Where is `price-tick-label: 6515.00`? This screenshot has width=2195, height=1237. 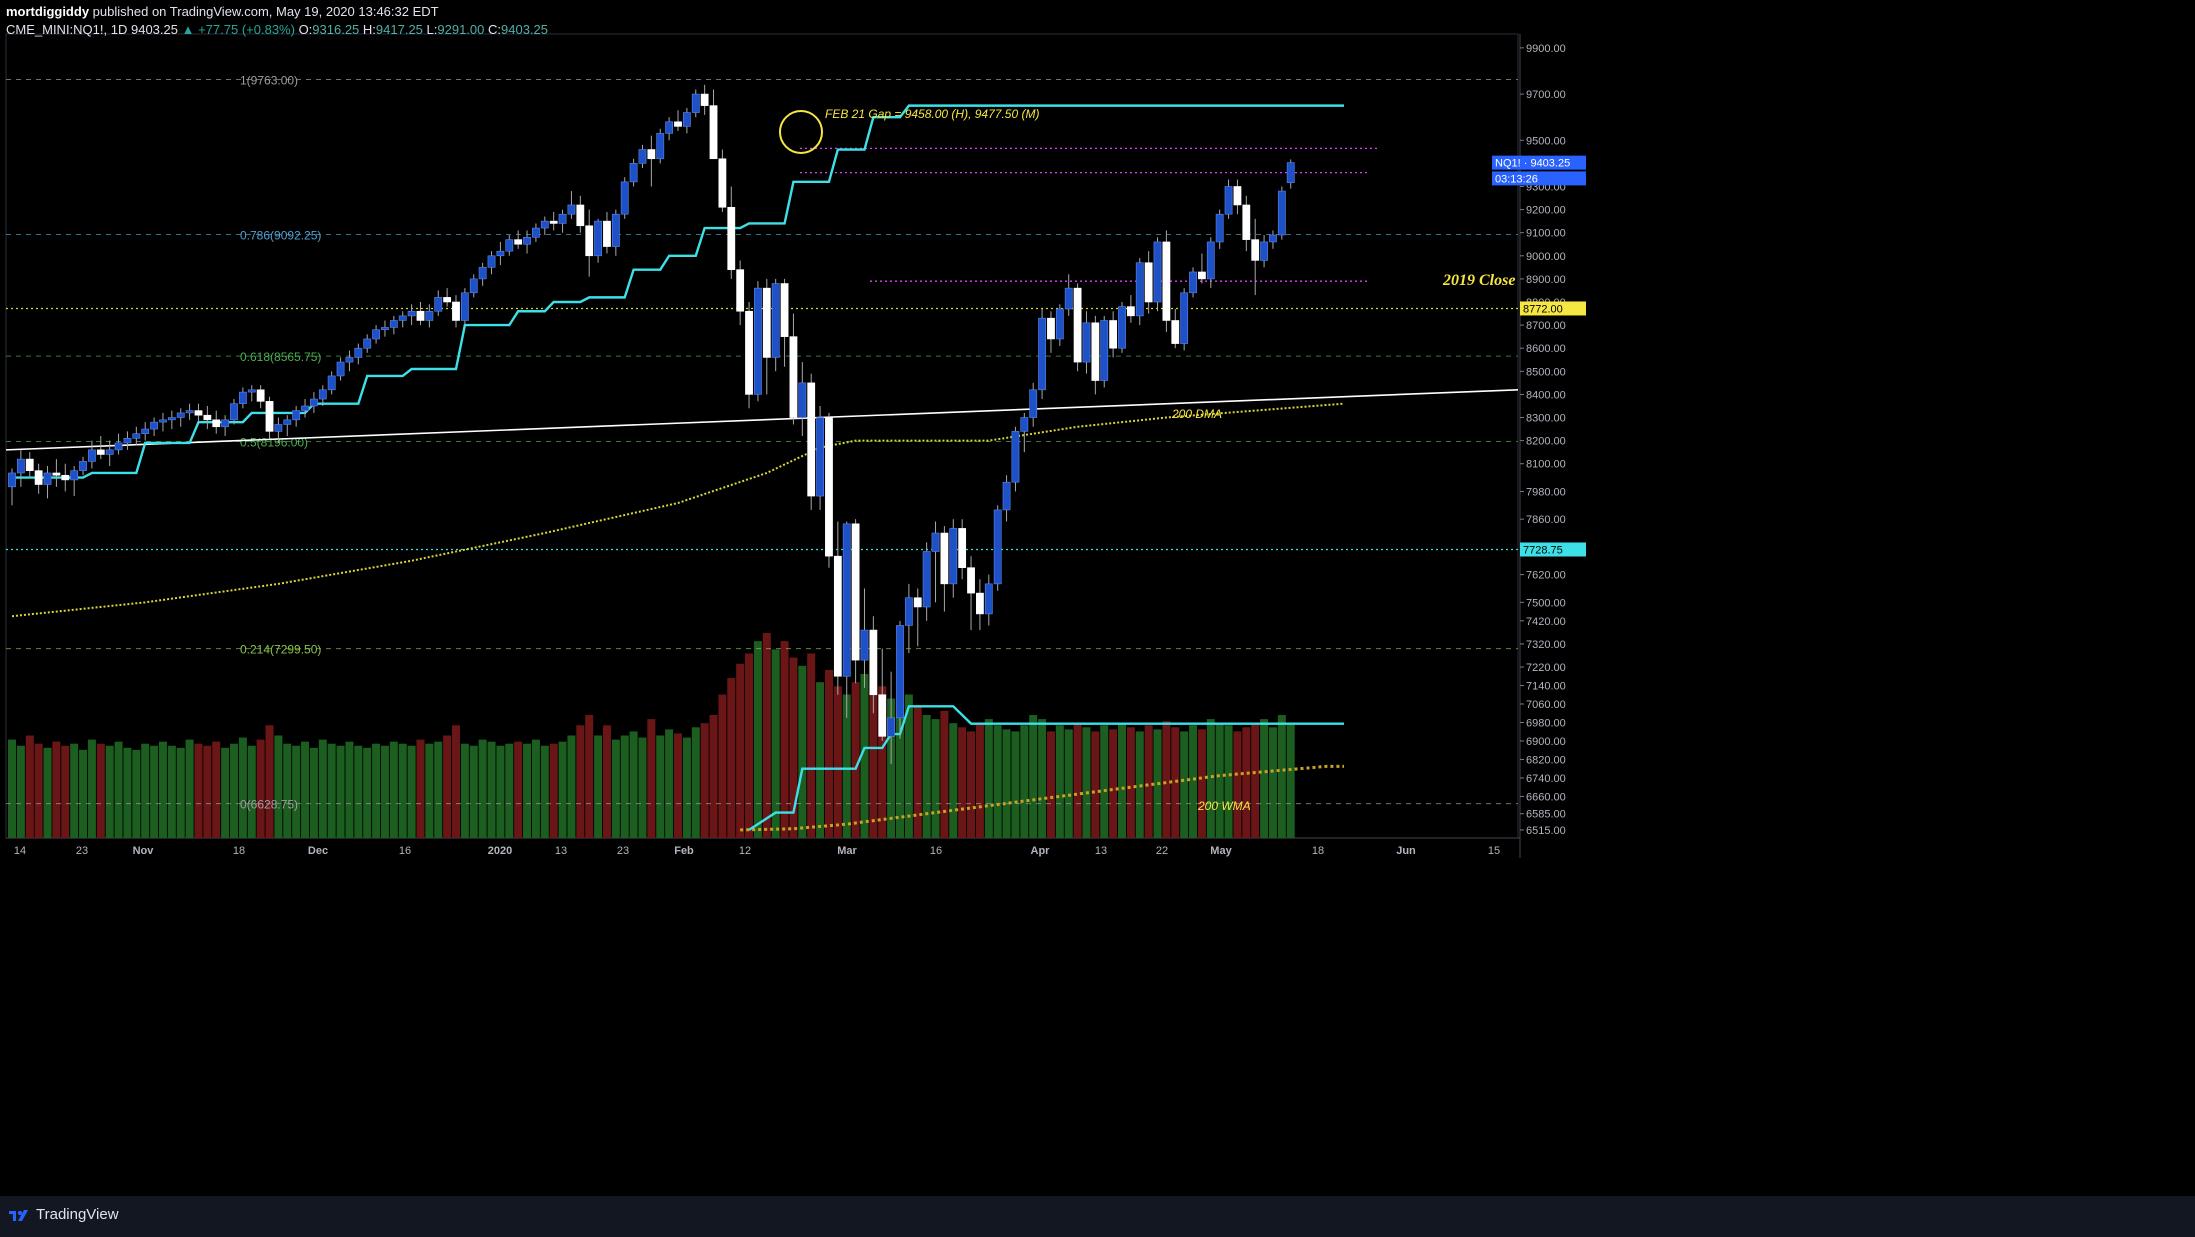
price-tick-label: 6515.00 is located at coordinates (1546, 831).